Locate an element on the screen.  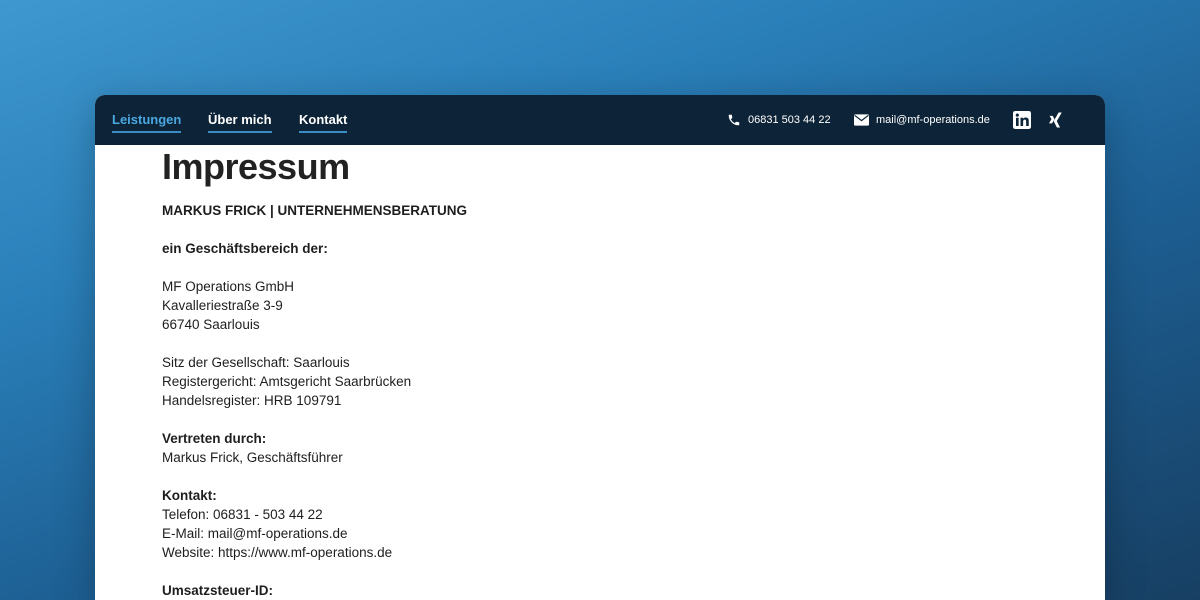
contact-phone-line: Telefon: 06831 - 503 44 22 is located at coordinates (242, 514).